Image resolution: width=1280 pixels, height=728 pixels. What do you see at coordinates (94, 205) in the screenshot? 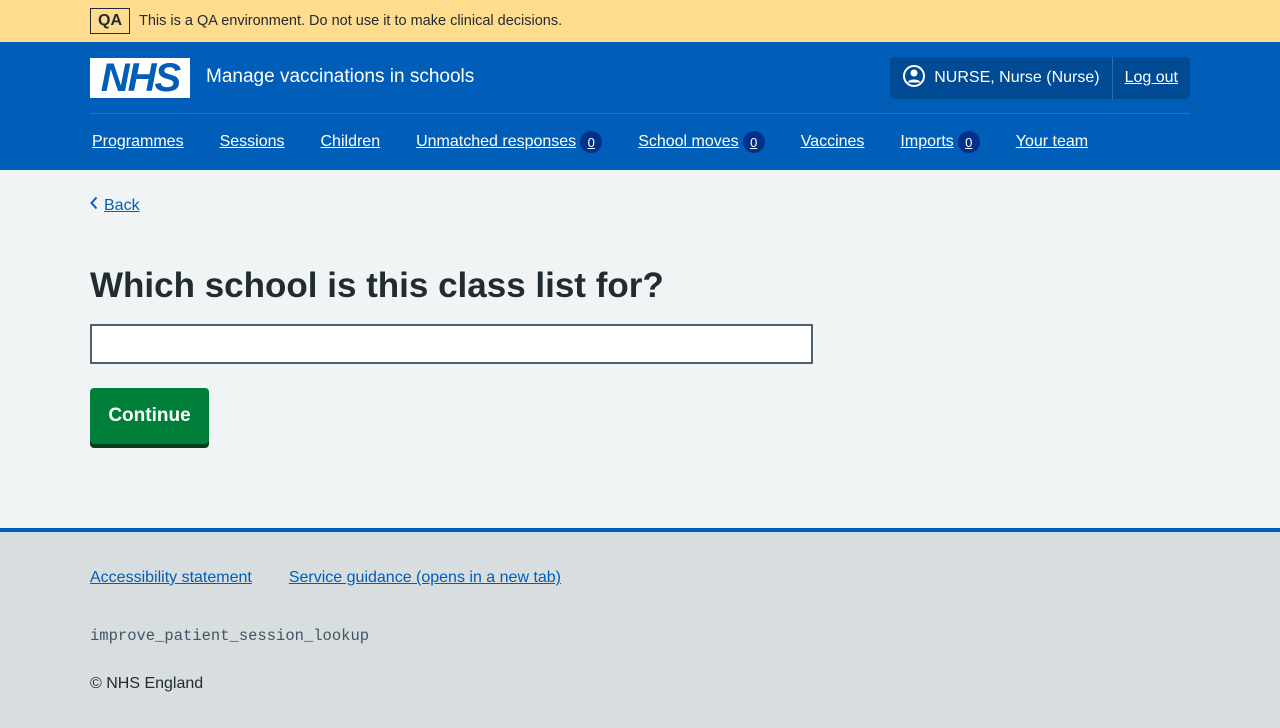
I see `chevron-left-icon` at bounding box center [94, 205].